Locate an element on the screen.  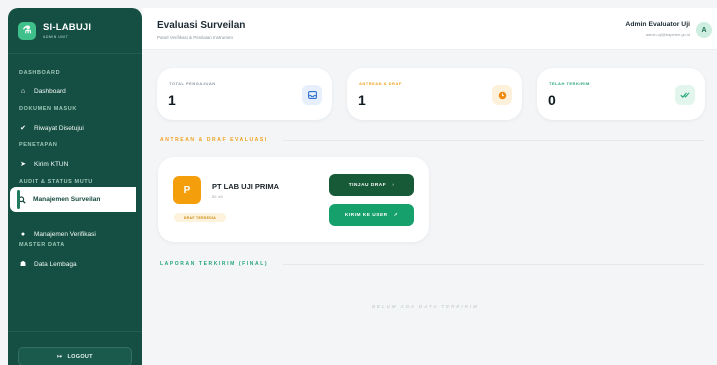
section-penetapan: PENETAPAN is located at coordinates (38, 145).